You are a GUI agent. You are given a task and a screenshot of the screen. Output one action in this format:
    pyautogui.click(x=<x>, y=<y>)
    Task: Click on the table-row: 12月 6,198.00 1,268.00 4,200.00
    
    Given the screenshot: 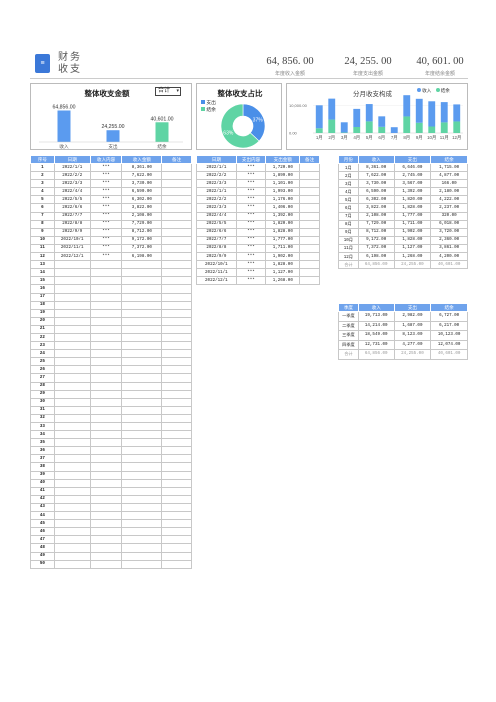 What is the action you would take?
    pyautogui.click(x=403, y=257)
    